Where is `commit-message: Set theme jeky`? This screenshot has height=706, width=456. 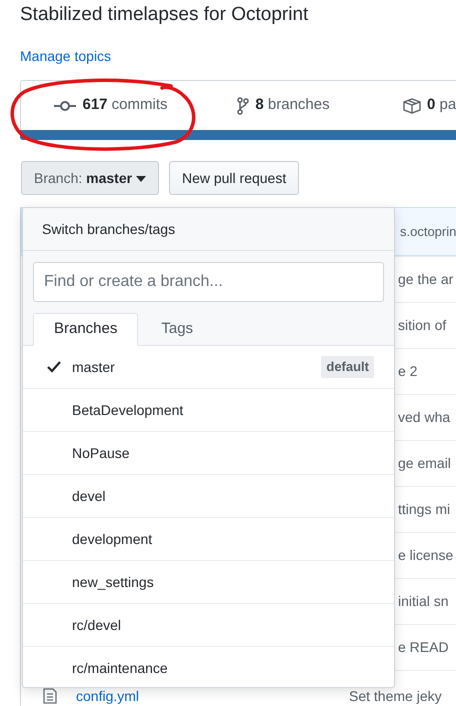
commit-message: Set theme jeky is located at coordinates (395, 696).